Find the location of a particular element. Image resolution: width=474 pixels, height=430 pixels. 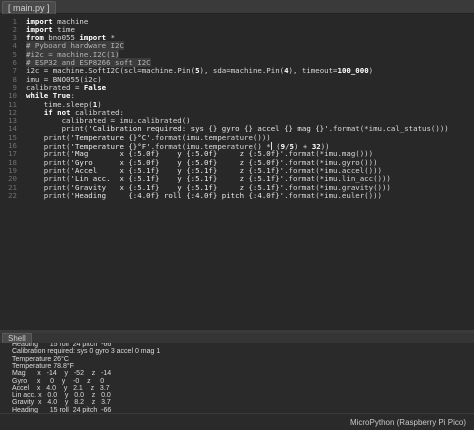

code-token: ), sda=machine.Pin( is located at coordinates (242, 71).